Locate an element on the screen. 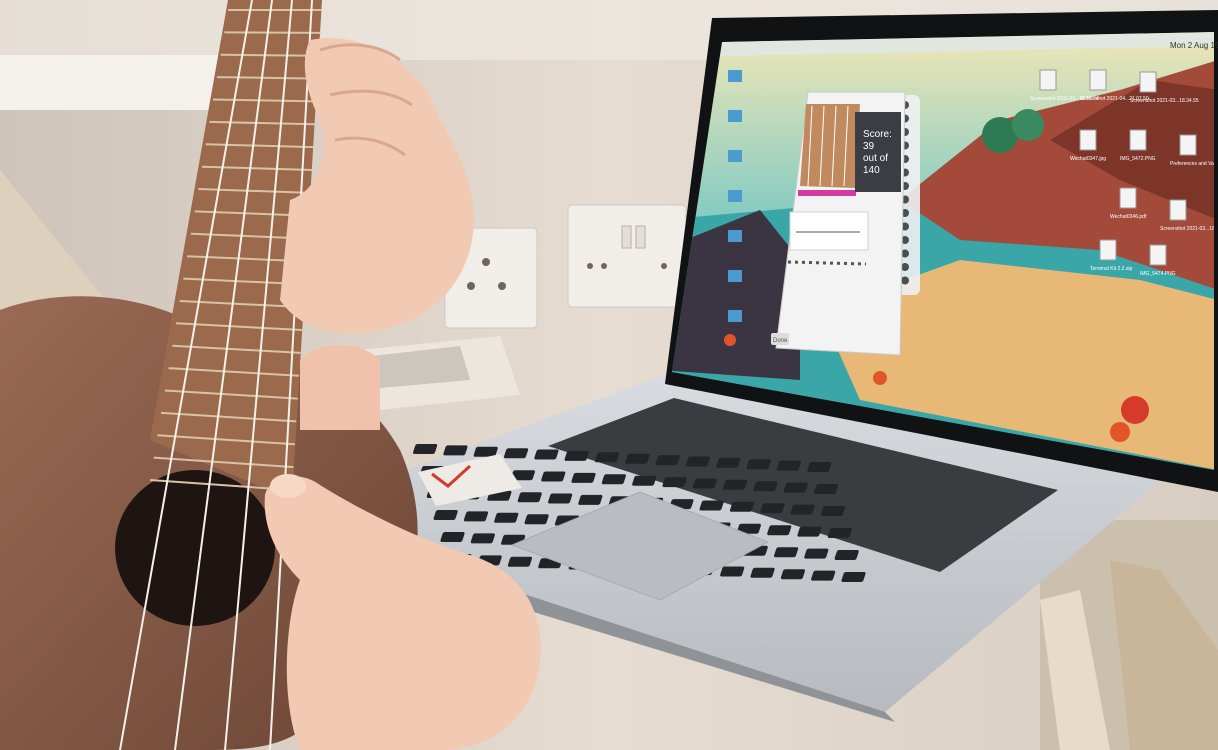 The height and width of the screenshot is (750, 1218). dock-icon is located at coordinates (905, 280).